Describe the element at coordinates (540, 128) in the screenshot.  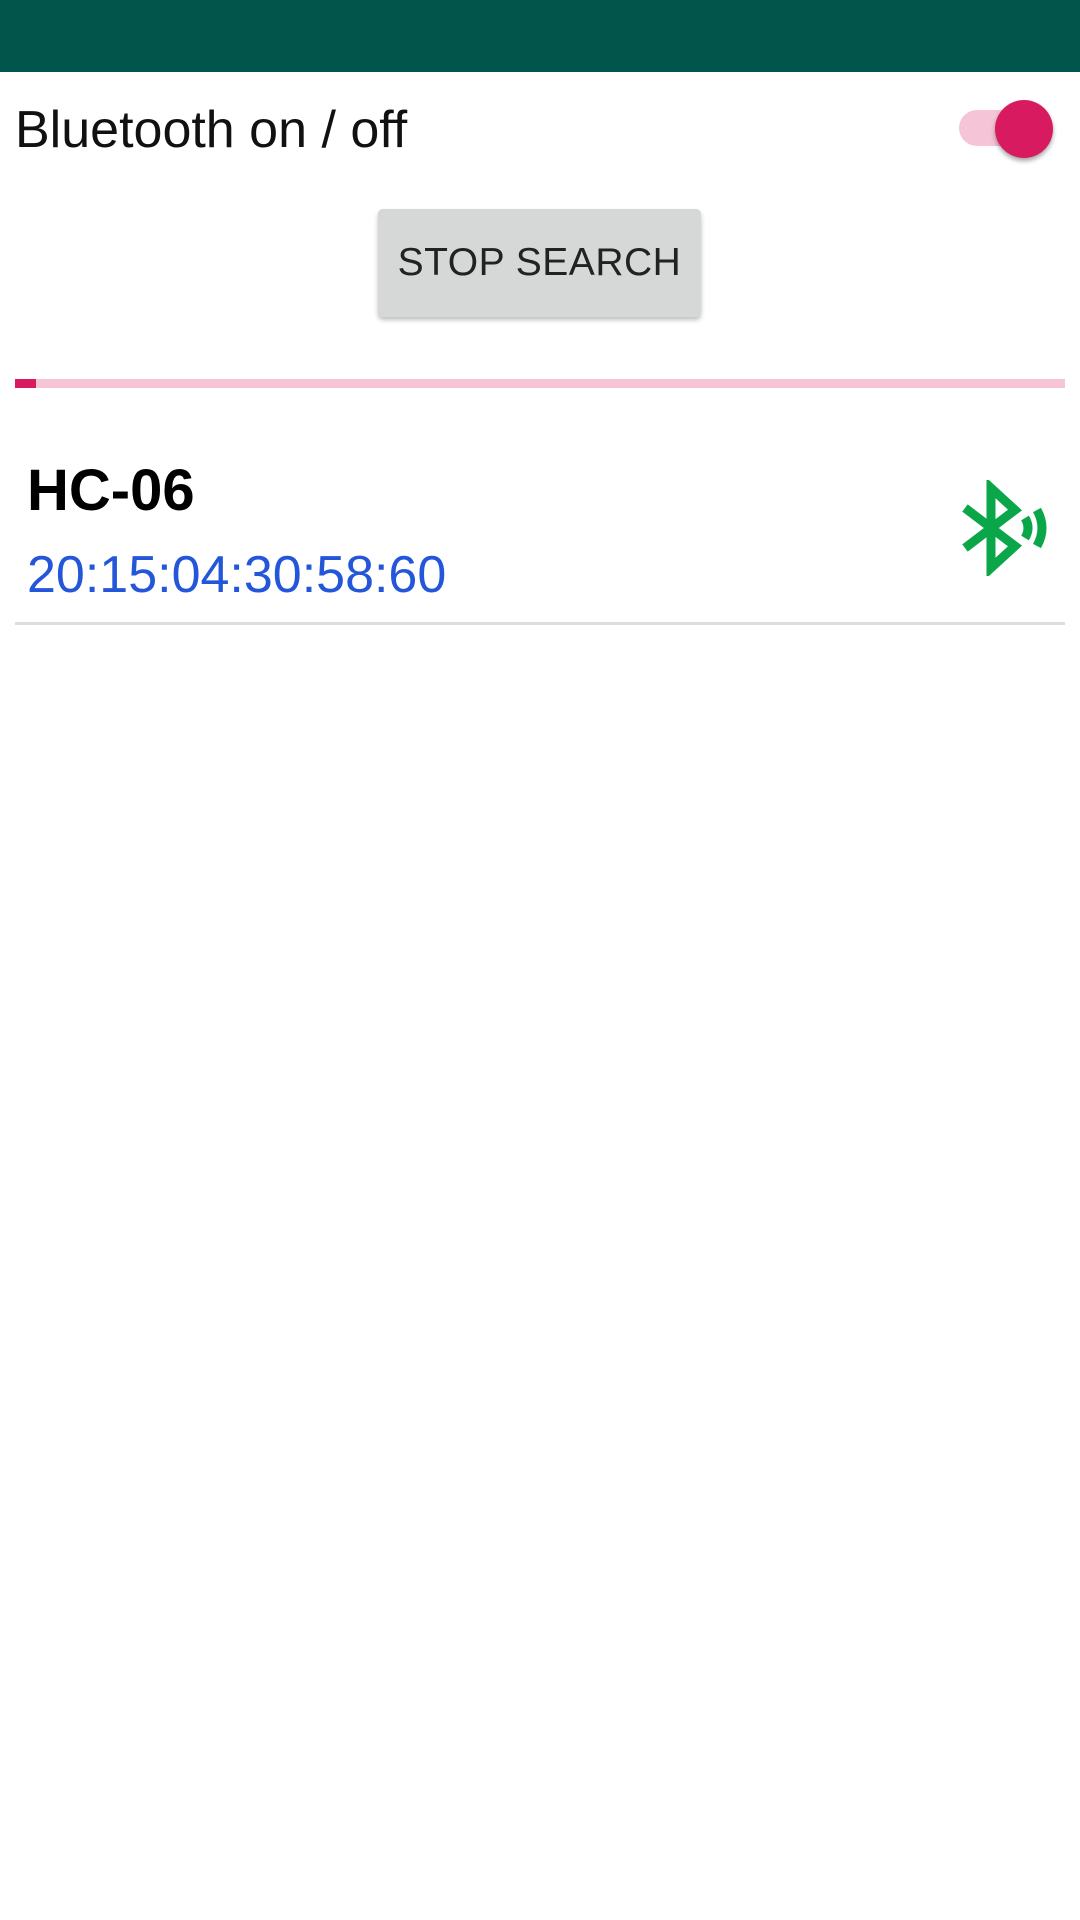
I see `bluetooth-toggle-row: Bluetooth on / off` at that location.